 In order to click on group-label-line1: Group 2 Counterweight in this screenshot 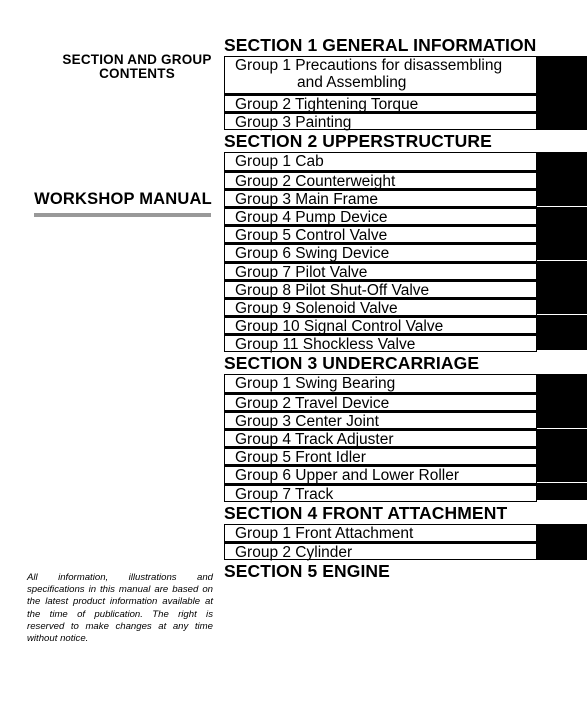, I will do `click(315, 181)`.